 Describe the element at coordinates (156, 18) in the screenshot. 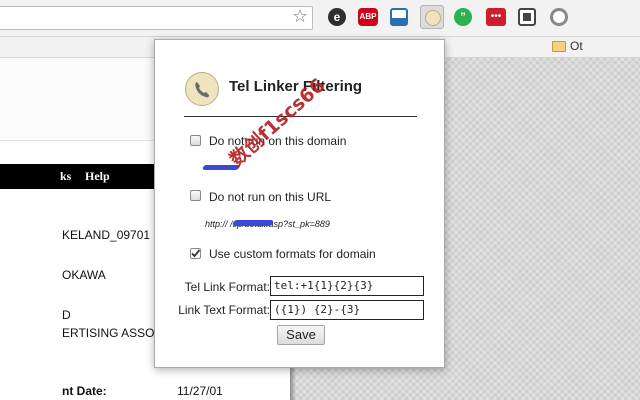

I see `address-bar` at that location.